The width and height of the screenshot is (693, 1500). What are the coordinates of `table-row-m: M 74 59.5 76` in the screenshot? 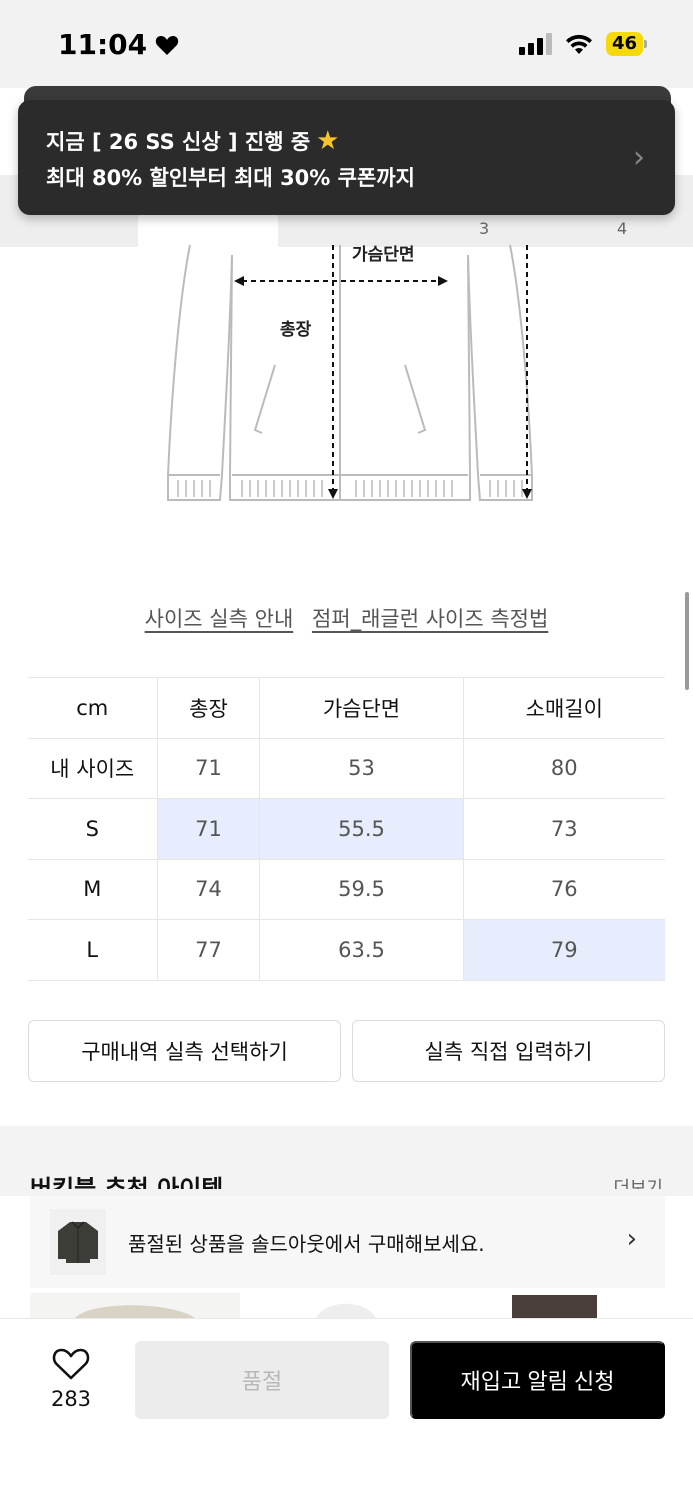 It's located at (346, 889).